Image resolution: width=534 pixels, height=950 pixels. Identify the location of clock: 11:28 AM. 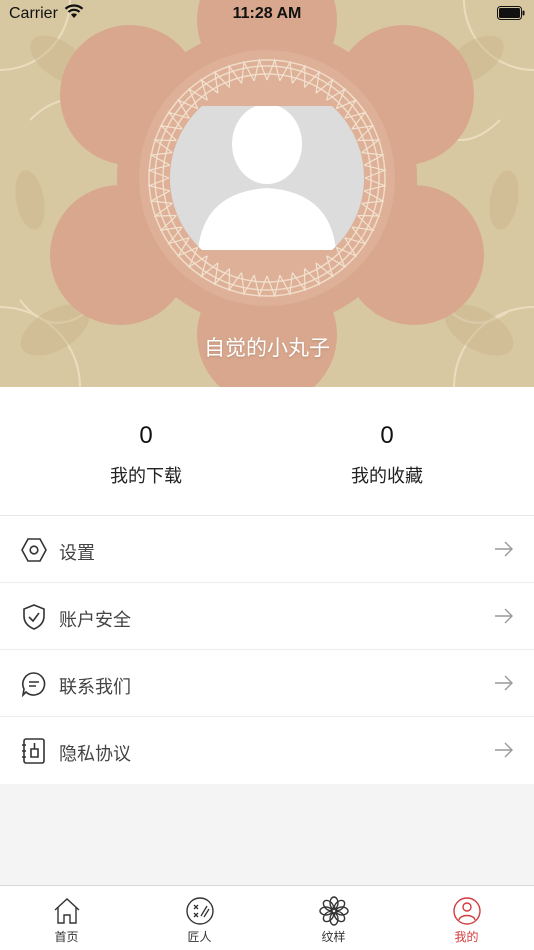
(267, 13).